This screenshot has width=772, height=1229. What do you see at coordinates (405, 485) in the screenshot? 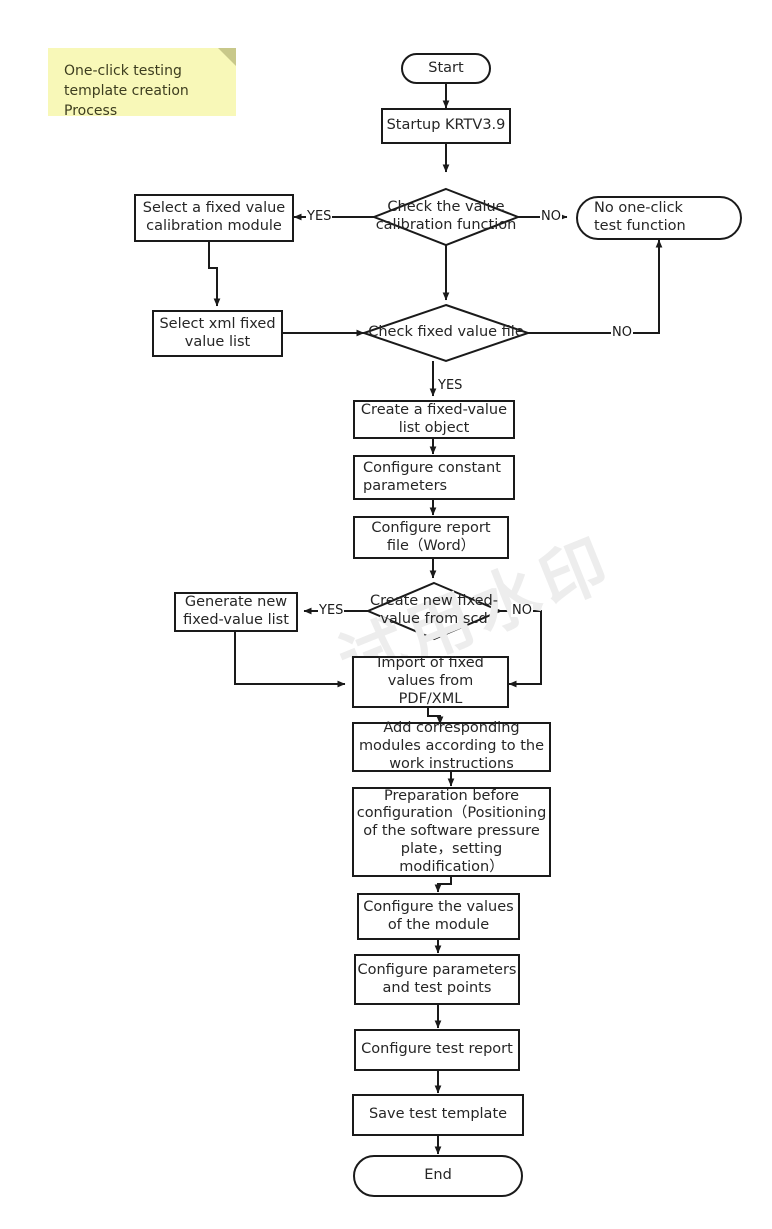
I see `constant-line-2: parameters` at bounding box center [405, 485].